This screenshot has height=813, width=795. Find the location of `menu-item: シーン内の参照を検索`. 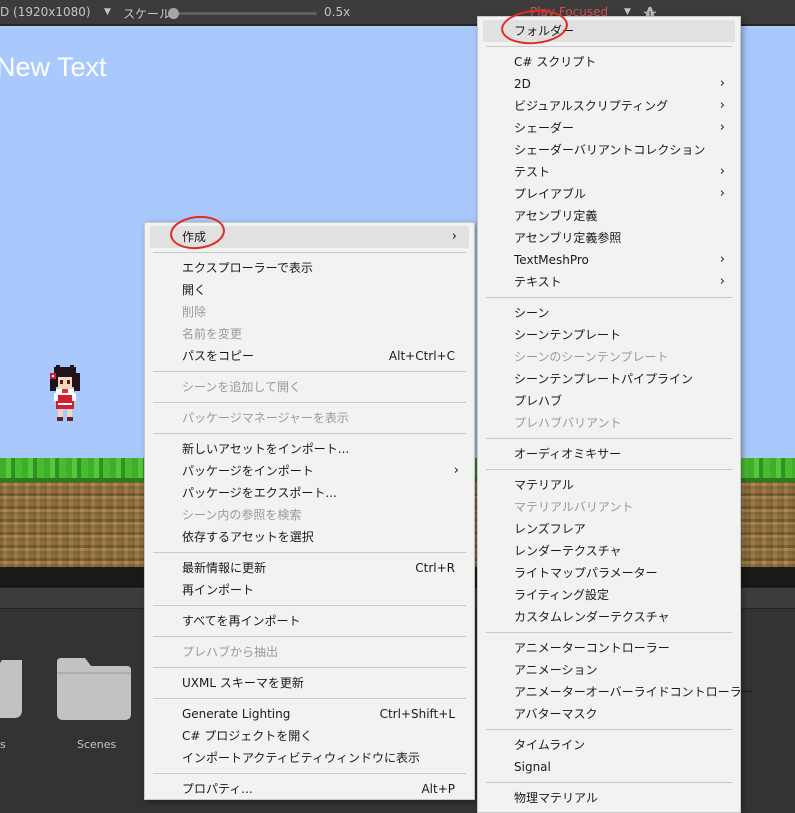

menu-item: シーン内の参照を検索 is located at coordinates (309, 515).